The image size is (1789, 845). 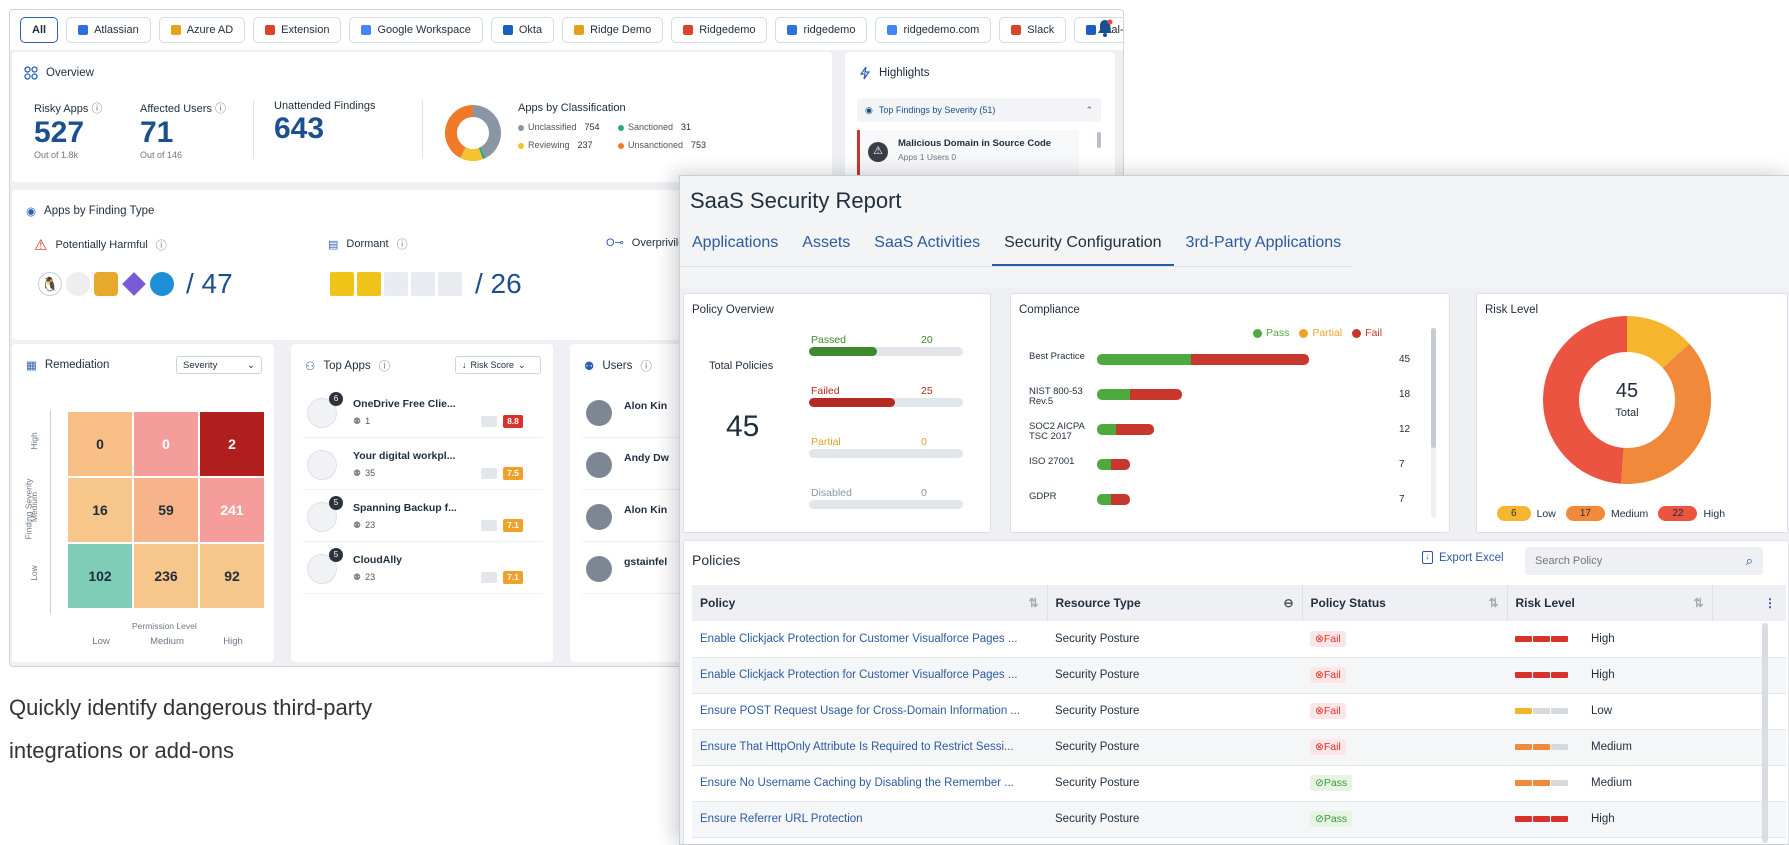 What do you see at coordinates (297, 30) in the screenshot?
I see `filter-chip-extension: Extension` at bounding box center [297, 30].